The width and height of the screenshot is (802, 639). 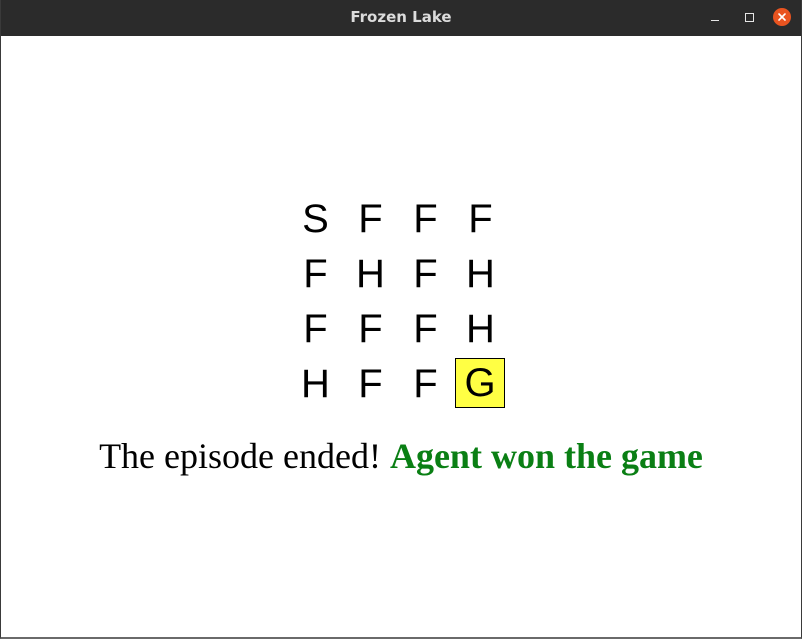 What do you see at coordinates (315, 219) in the screenshot?
I see `start-tile: S` at bounding box center [315, 219].